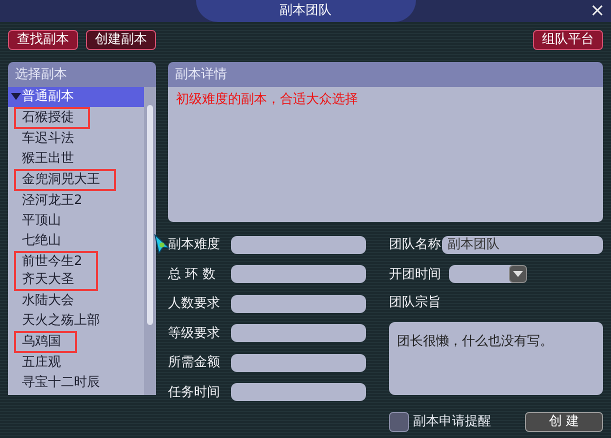  Describe the element at coordinates (194, 393) in the screenshot. I see `field-label: 任务时间` at that location.